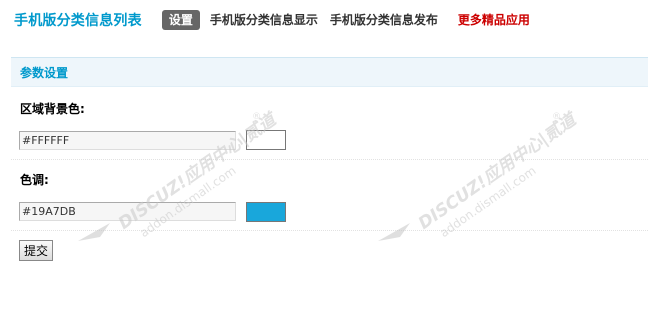  I want to click on watermark-line1: DISCUZ!应用中心|贰道, so click(497, 171).